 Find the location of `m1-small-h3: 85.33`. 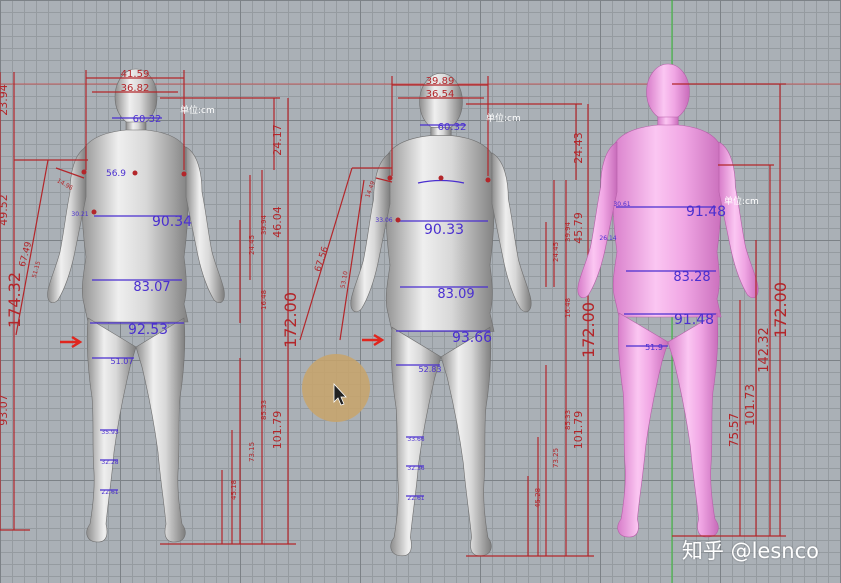

m1-small-h3: 85.33 is located at coordinates (264, 410).